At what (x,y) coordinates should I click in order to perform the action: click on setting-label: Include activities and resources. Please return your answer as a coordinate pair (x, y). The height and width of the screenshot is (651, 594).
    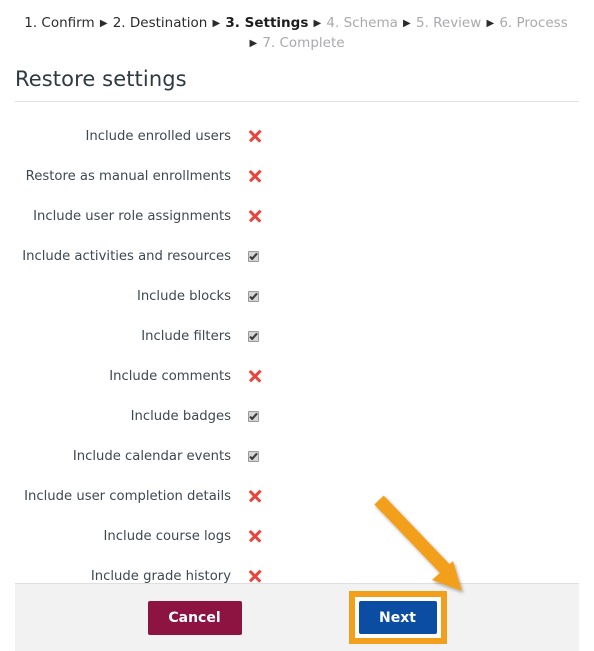
    Looking at the image, I should click on (126, 256).